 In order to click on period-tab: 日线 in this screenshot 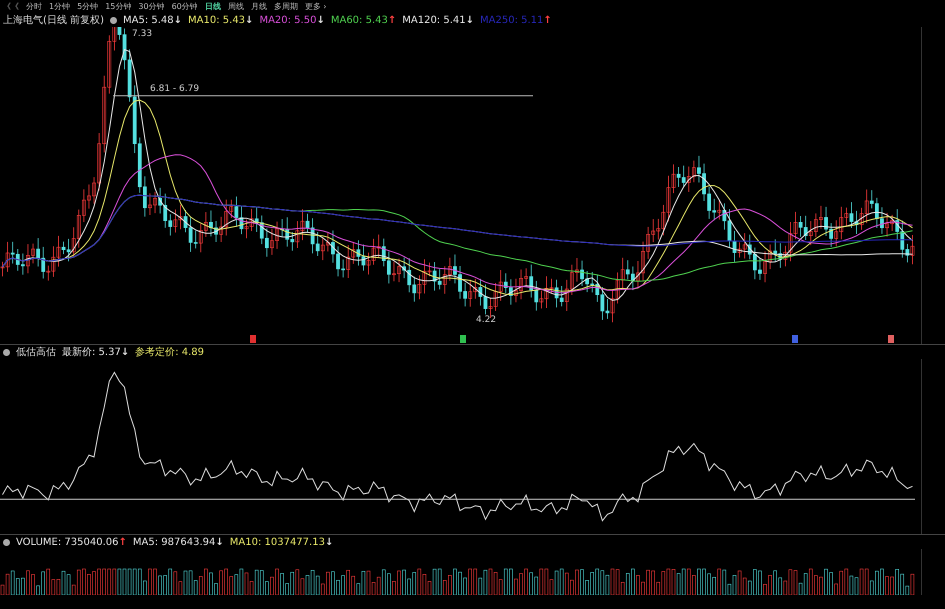, I will do `click(212, 6)`.